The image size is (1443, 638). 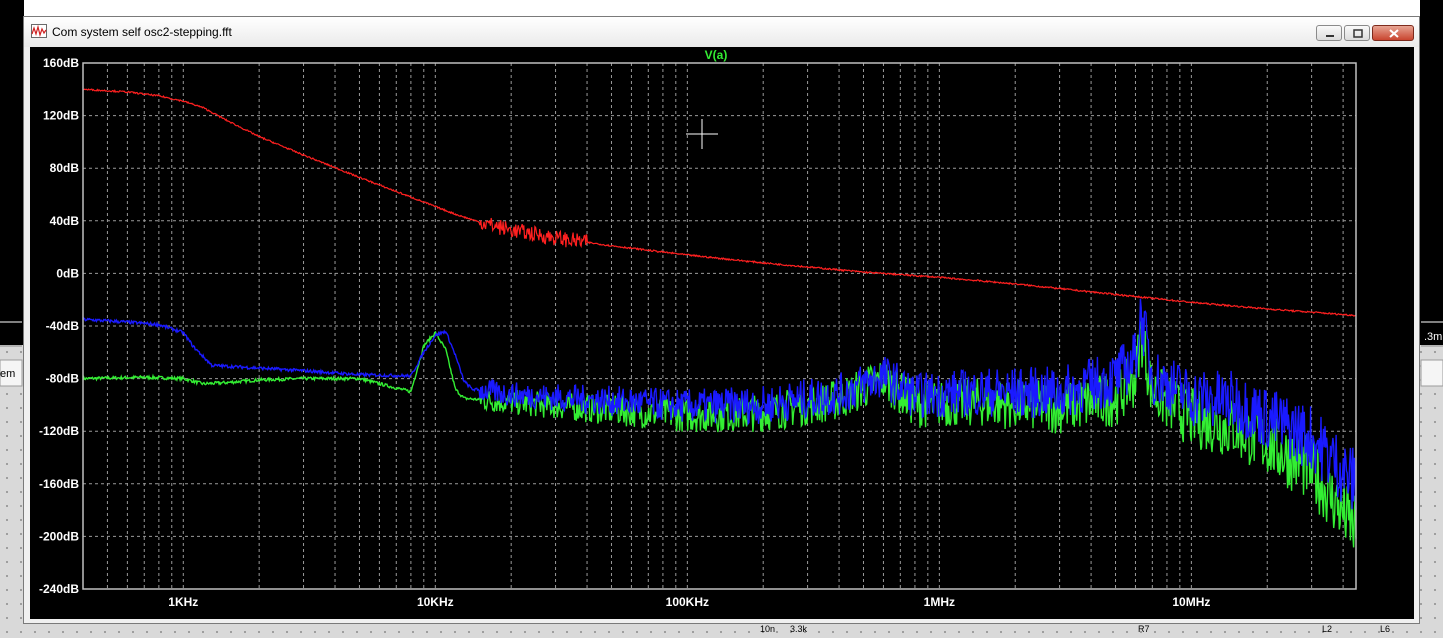 I want to click on restore-icon, so click(x=1358, y=33).